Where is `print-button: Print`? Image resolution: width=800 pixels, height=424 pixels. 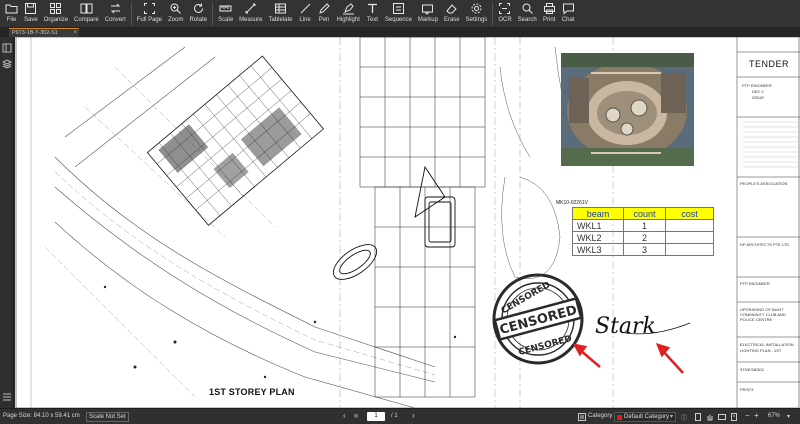 print-button: Print is located at coordinates (549, 14).